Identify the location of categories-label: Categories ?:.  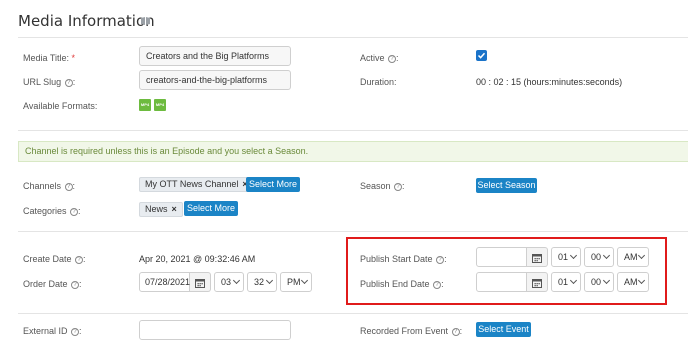
(52, 211).